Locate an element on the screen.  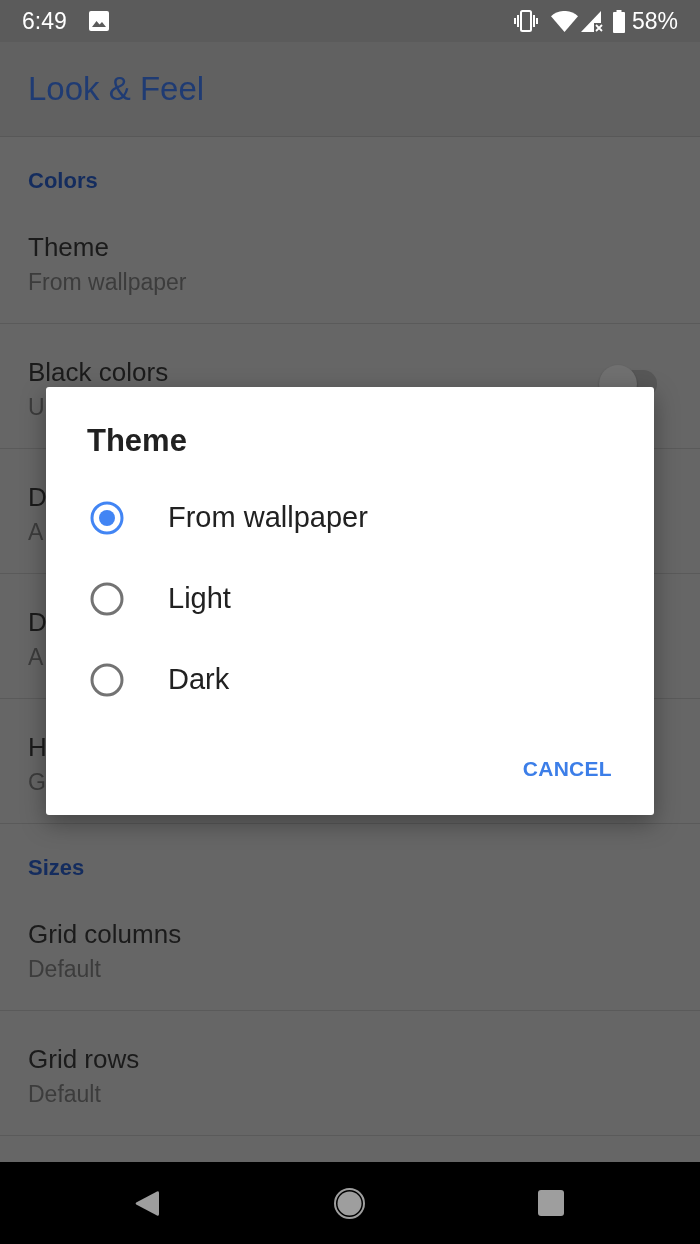
dialog-button: CANCEL is located at coordinates (567, 769).